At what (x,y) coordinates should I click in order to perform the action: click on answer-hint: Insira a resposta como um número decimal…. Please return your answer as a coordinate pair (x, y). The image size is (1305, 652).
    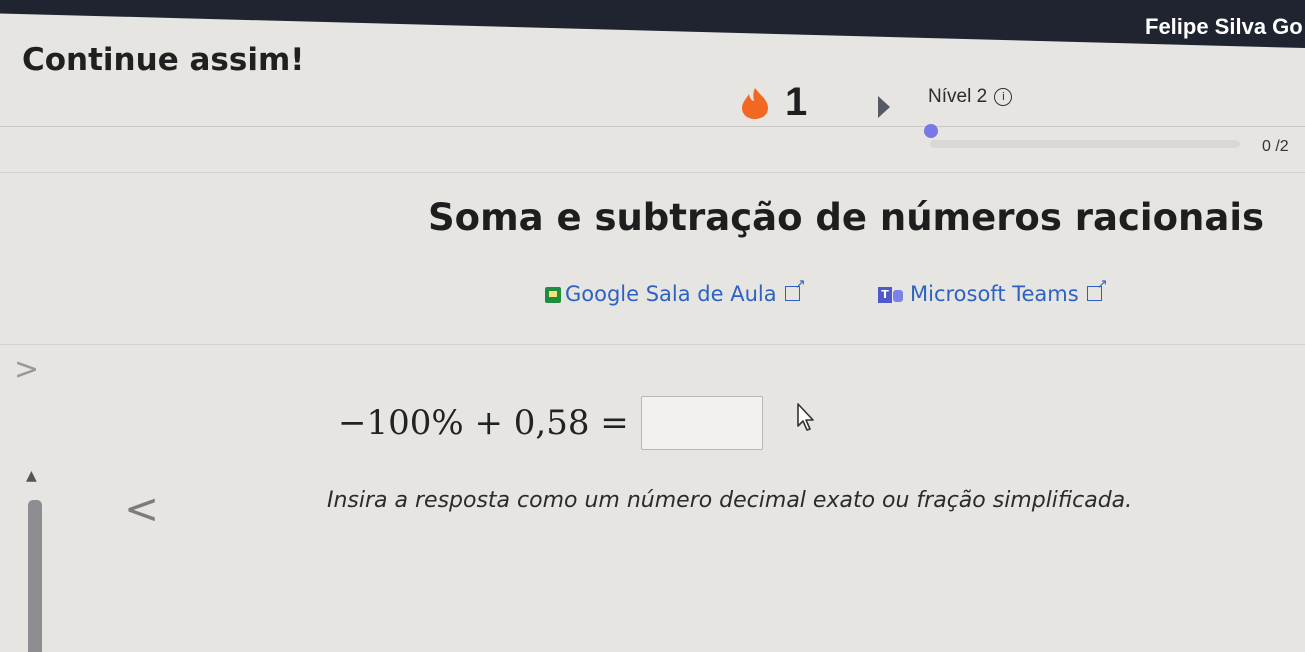
    Looking at the image, I should click on (730, 500).